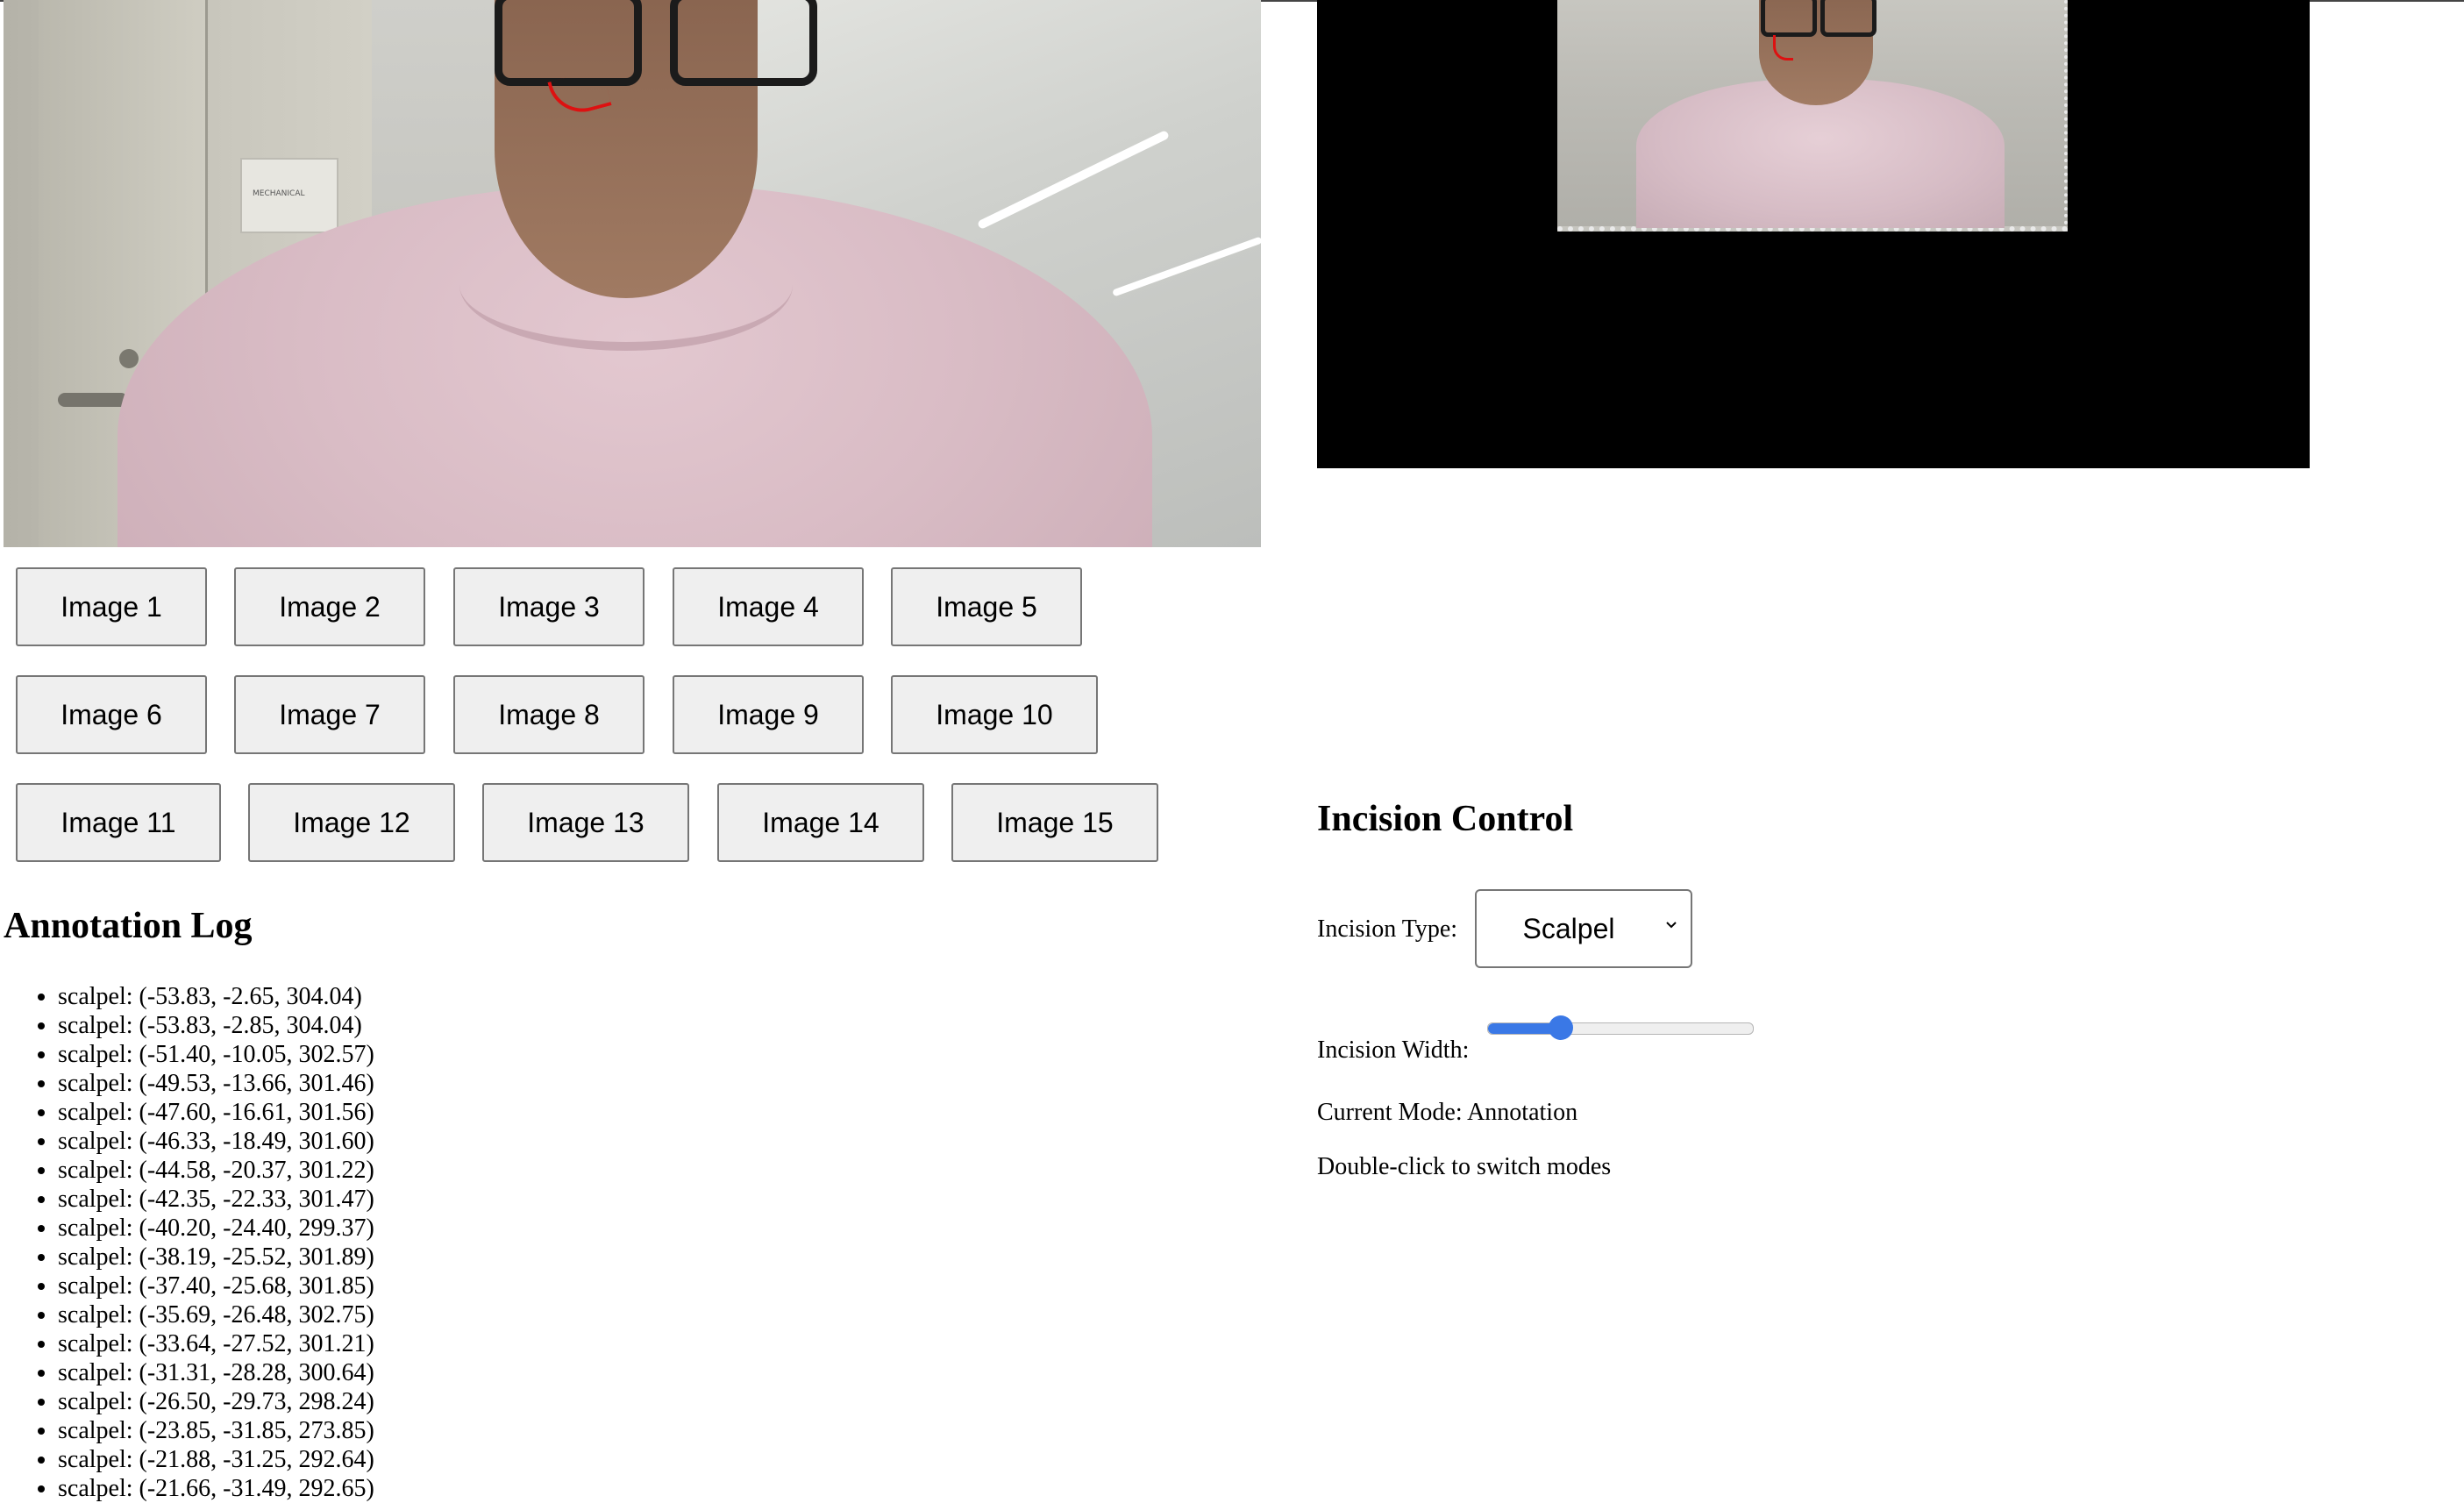  What do you see at coordinates (216, 1083) in the screenshot?
I see `log-entry: scalpel: (-49.53, -13.66, 301.46)` at bounding box center [216, 1083].